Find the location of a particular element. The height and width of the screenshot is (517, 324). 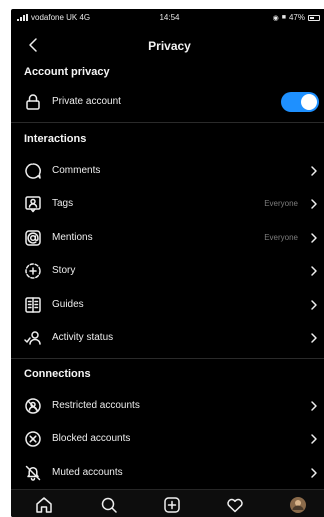

tab-home is located at coordinates (44, 505).